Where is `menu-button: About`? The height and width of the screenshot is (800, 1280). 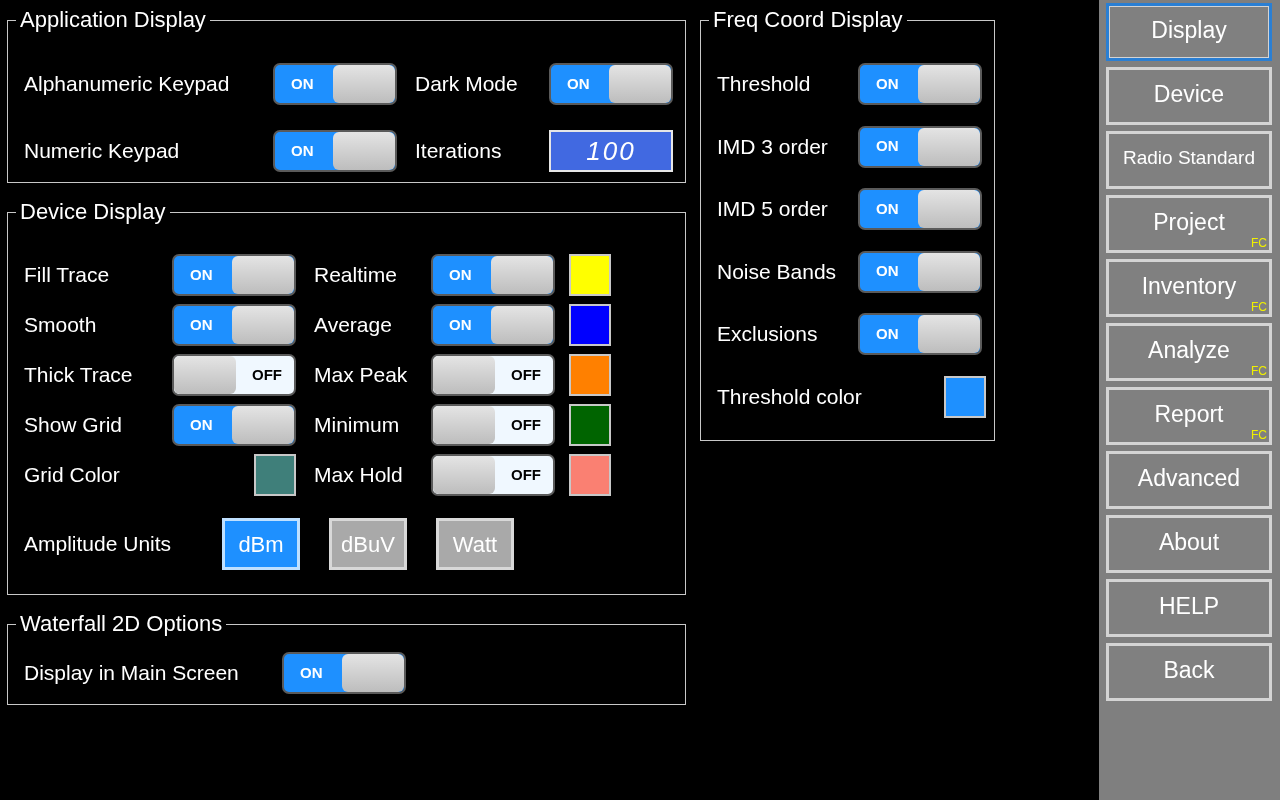
menu-button: About is located at coordinates (1189, 544).